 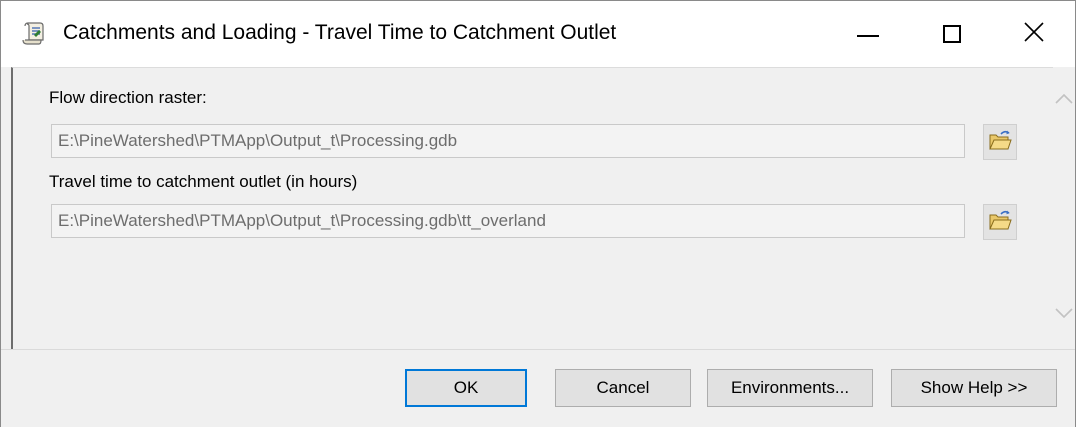 I want to click on travel-time-browse-button, so click(x=1000, y=222).